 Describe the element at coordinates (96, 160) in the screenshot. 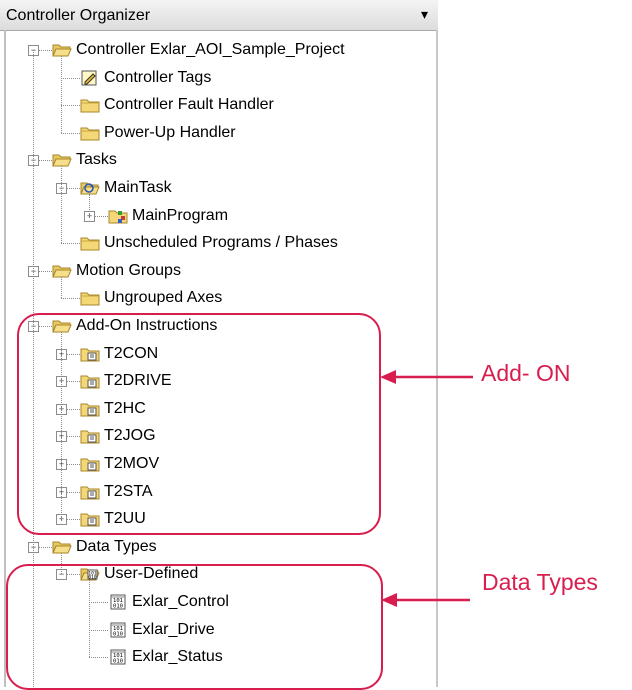

I see `tree-item-label: Tasks` at that location.